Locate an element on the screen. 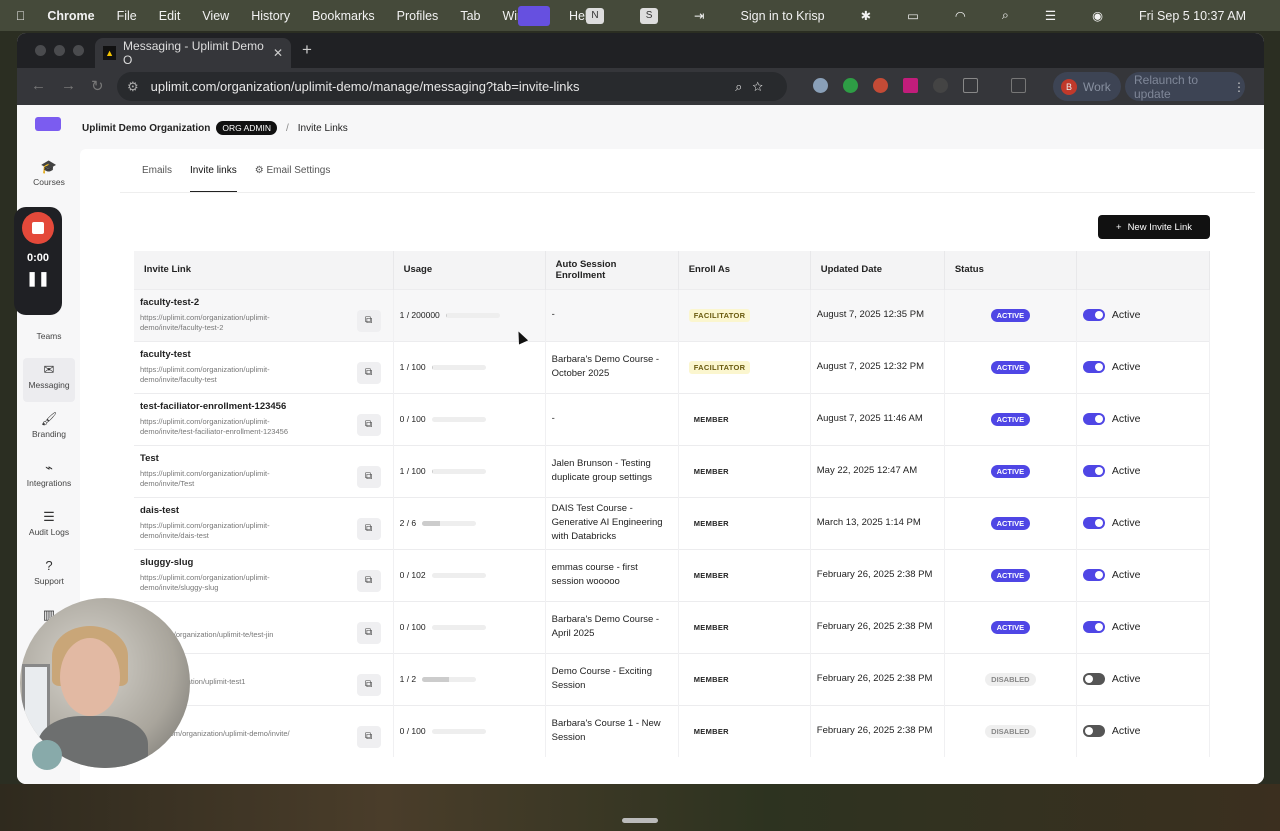 Image resolution: width=1280 pixels, height=831 pixels. invite-link-name: faculty-test is located at coordinates (263, 354).